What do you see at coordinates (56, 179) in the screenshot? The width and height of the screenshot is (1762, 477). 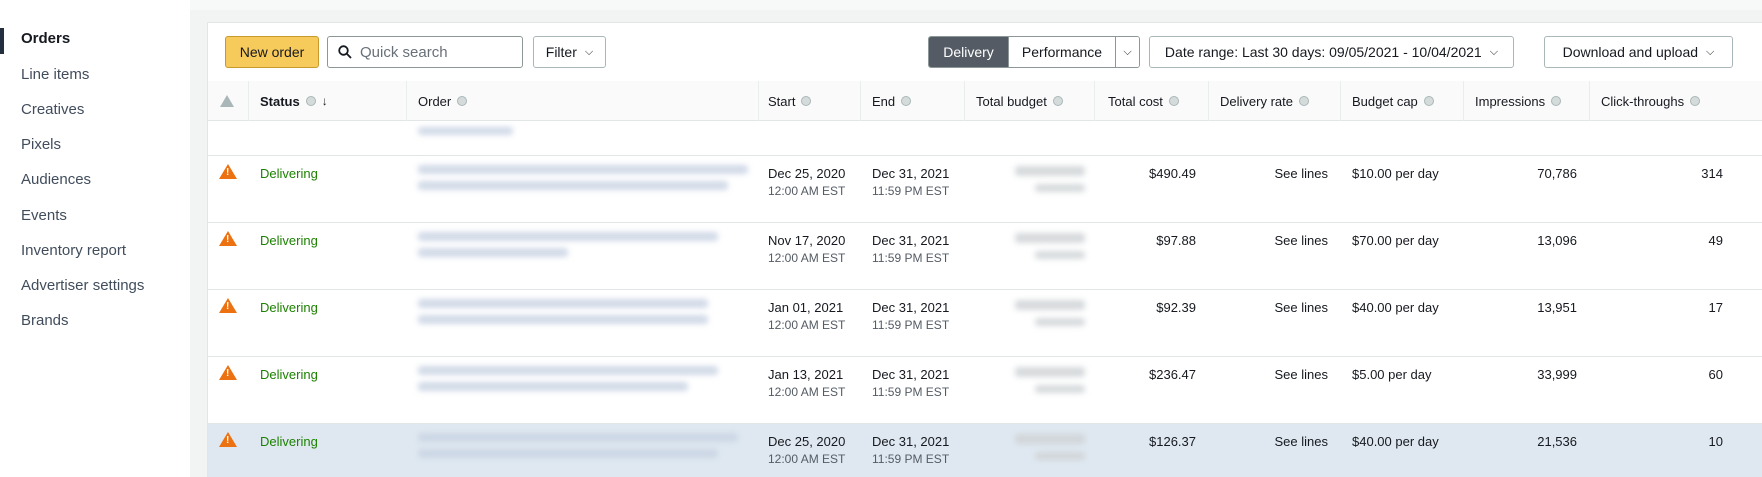 I see `sidebar-item-audiences: Audiences` at bounding box center [56, 179].